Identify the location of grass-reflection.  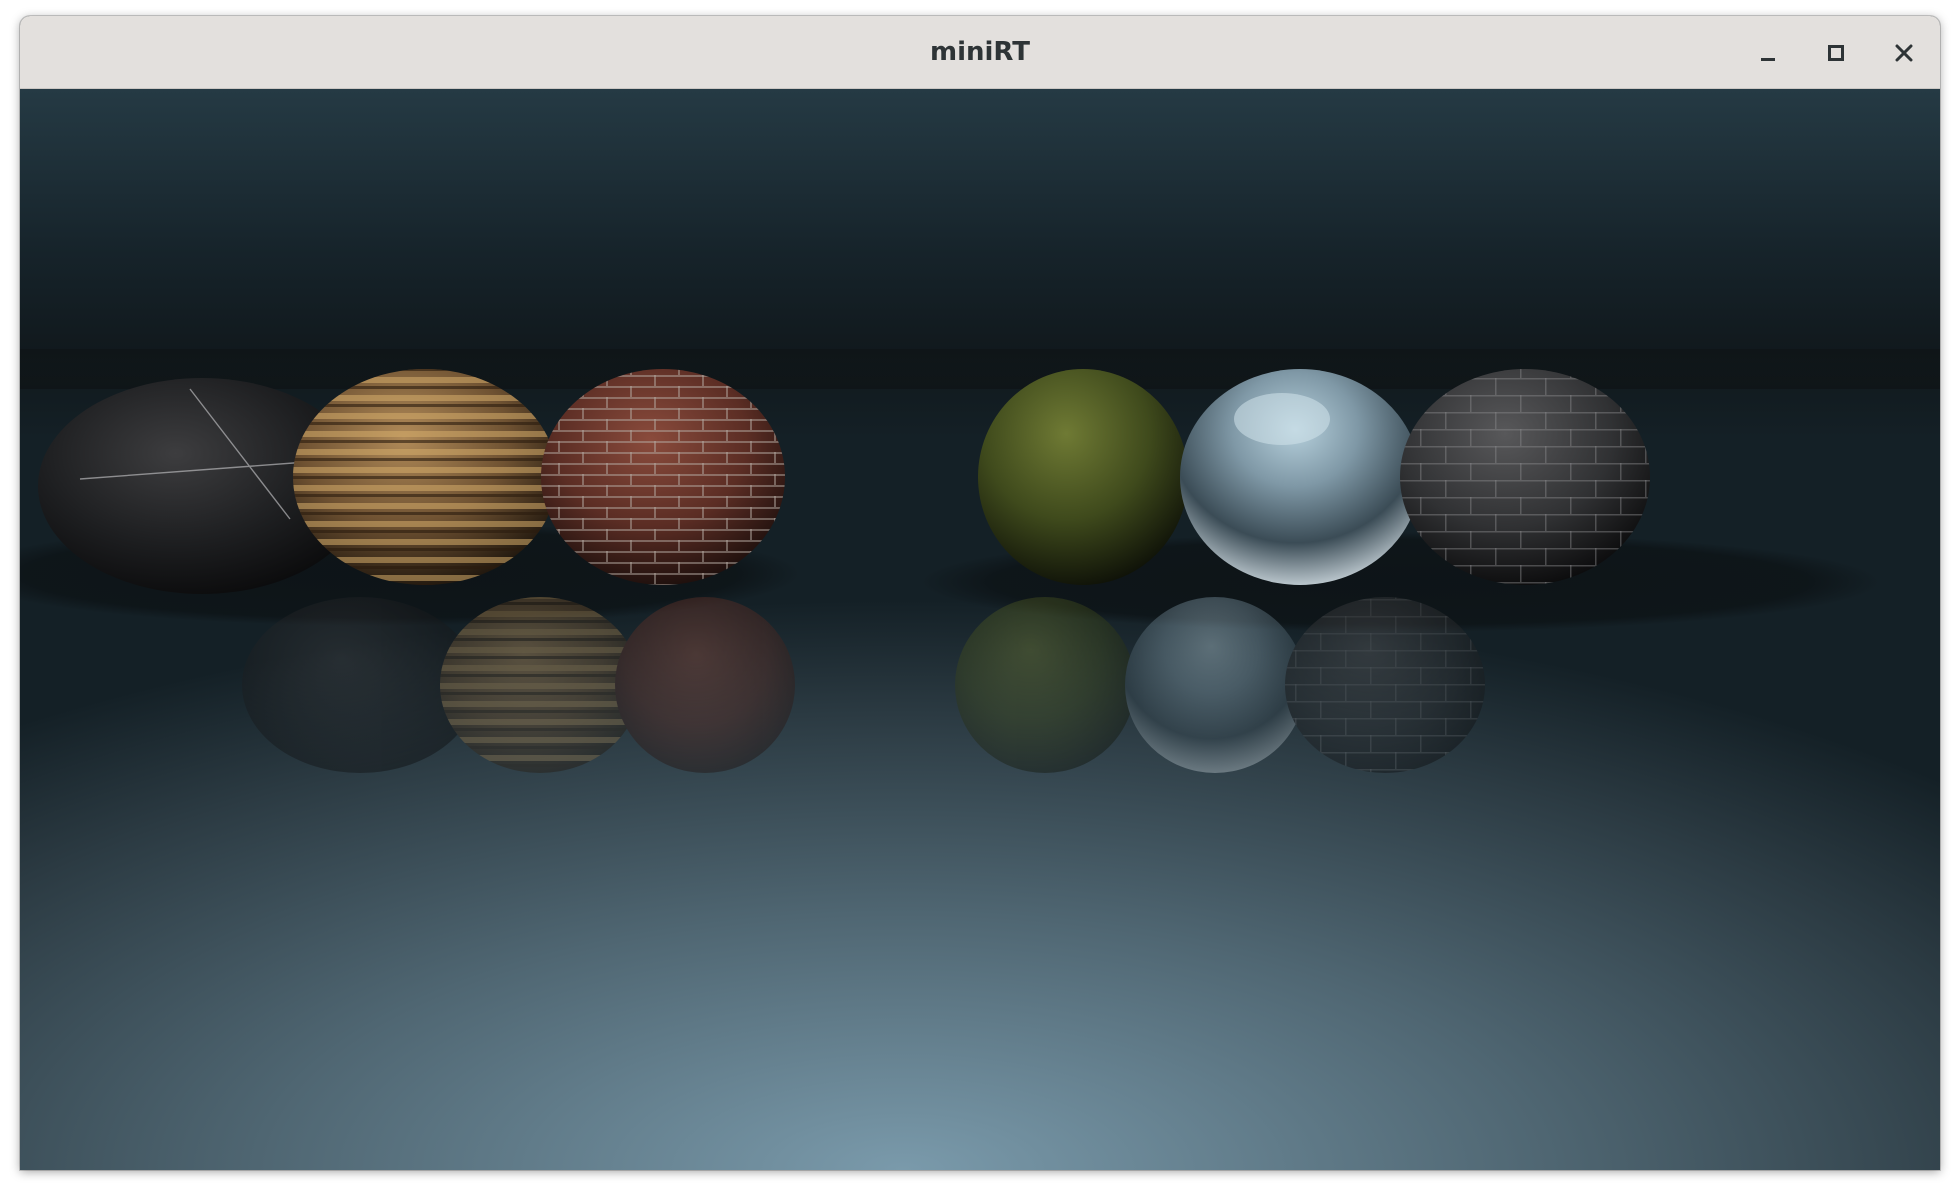
(1045, 685).